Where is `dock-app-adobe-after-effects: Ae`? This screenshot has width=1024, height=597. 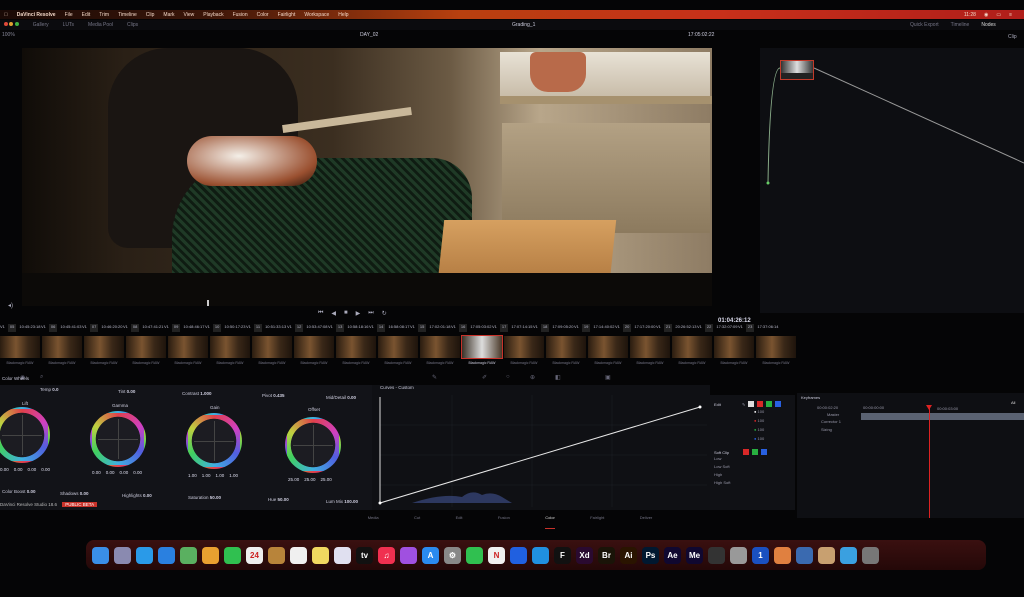 dock-app-adobe-after-effects: Ae is located at coordinates (672, 555).